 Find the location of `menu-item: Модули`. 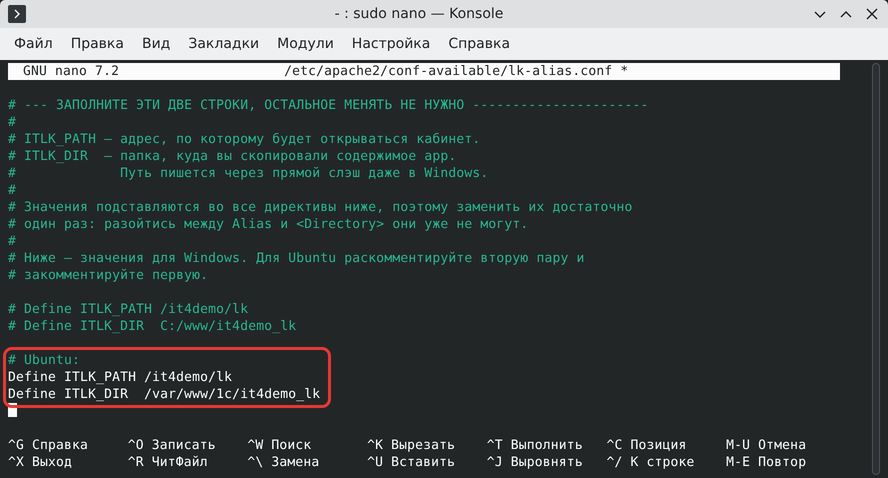

menu-item: Модули is located at coordinates (305, 44).